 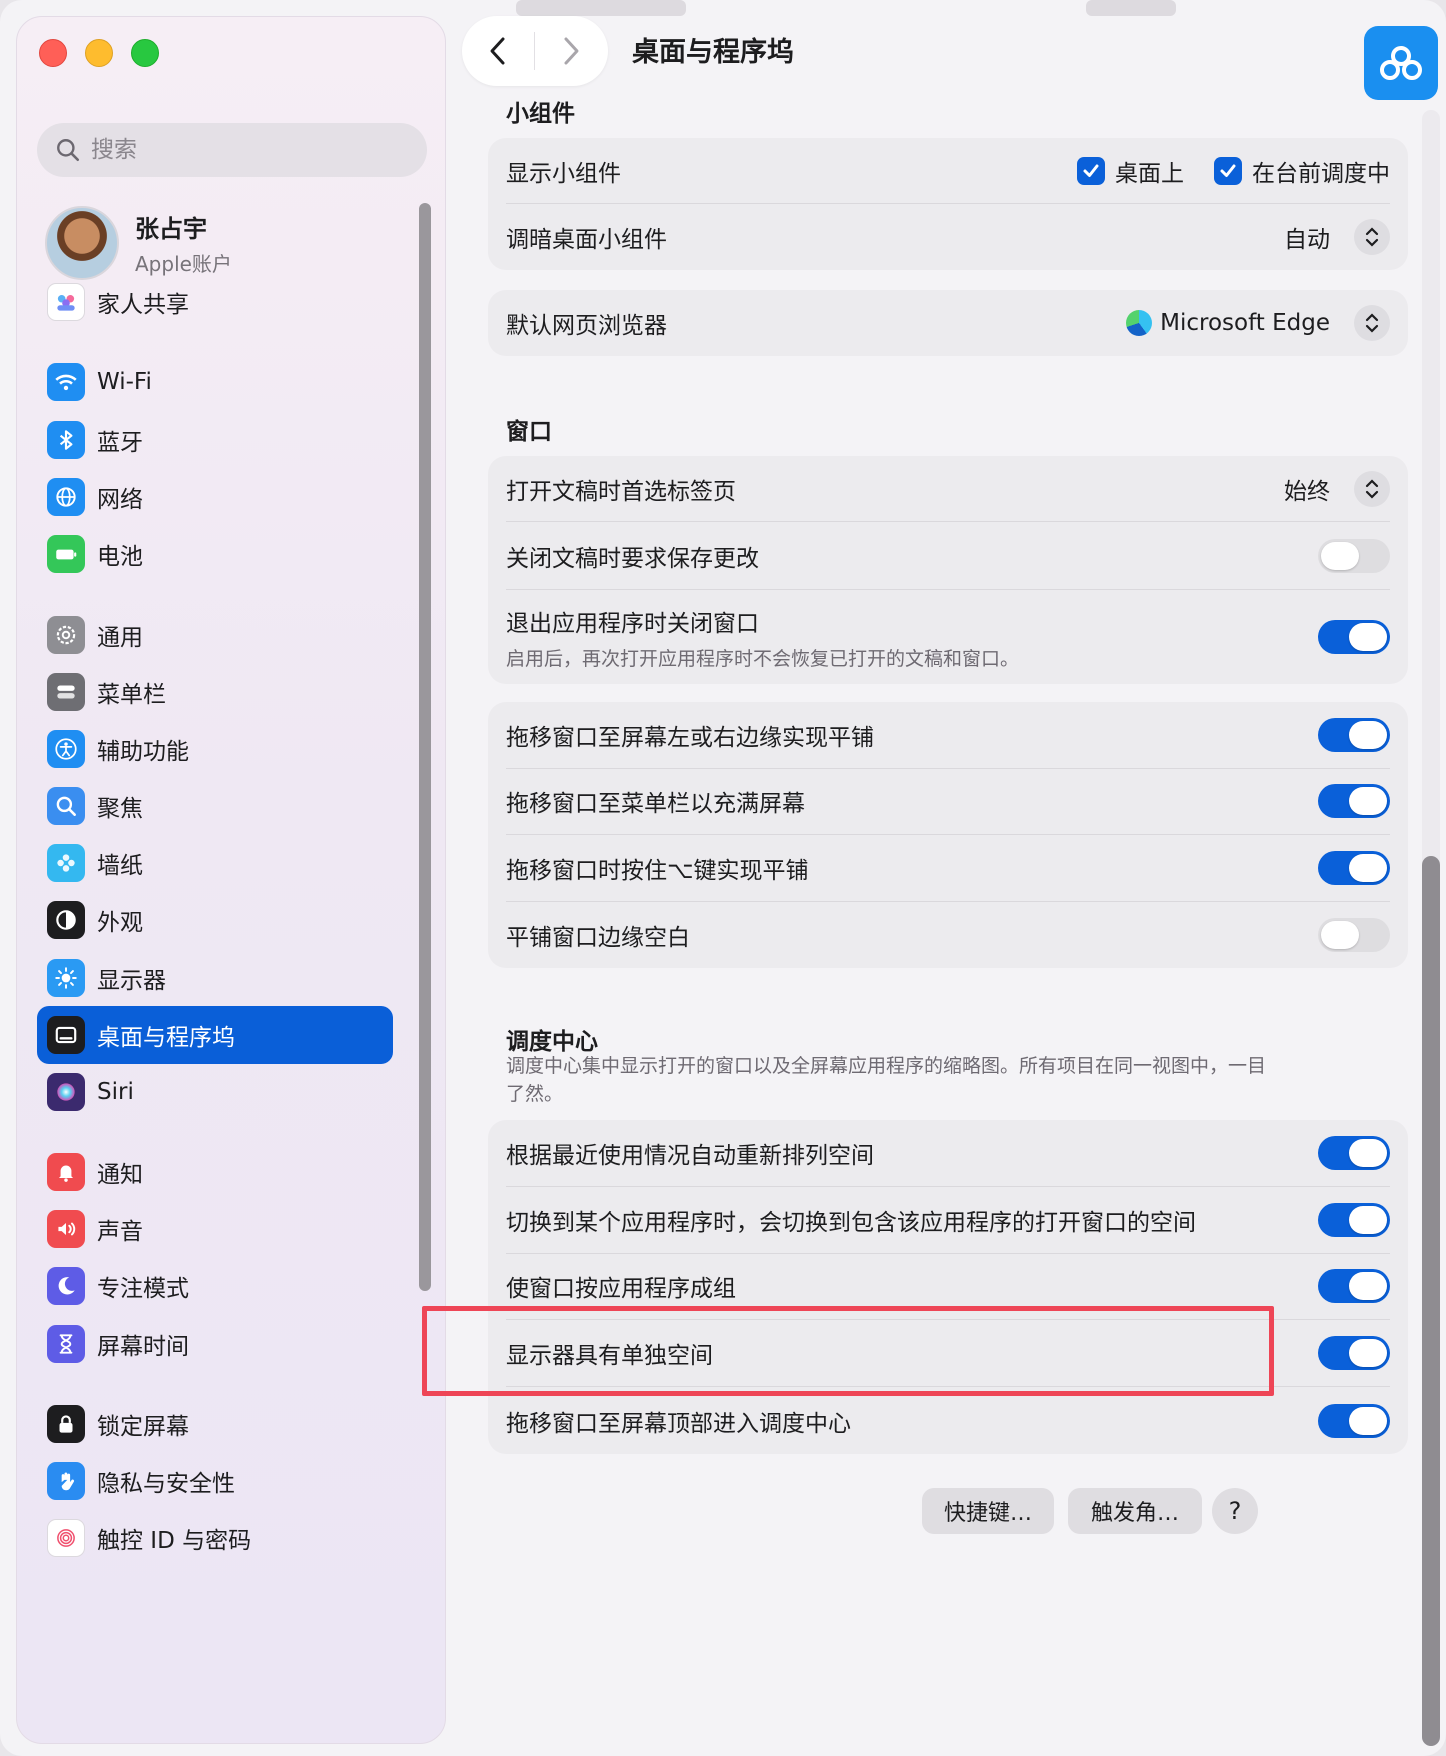 What do you see at coordinates (66, 920) in the screenshot?
I see `appearance-icon` at bounding box center [66, 920].